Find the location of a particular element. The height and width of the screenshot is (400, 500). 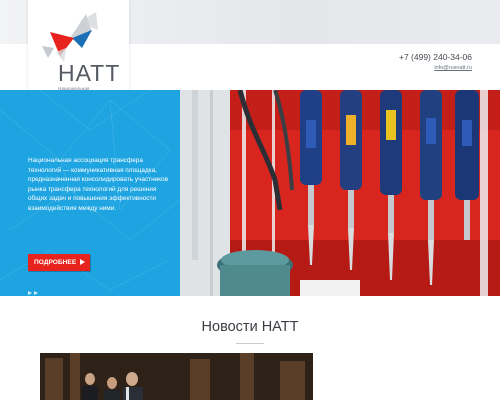

more-button: ПОДРОБНЕЕ is located at coordinates (59, 262).